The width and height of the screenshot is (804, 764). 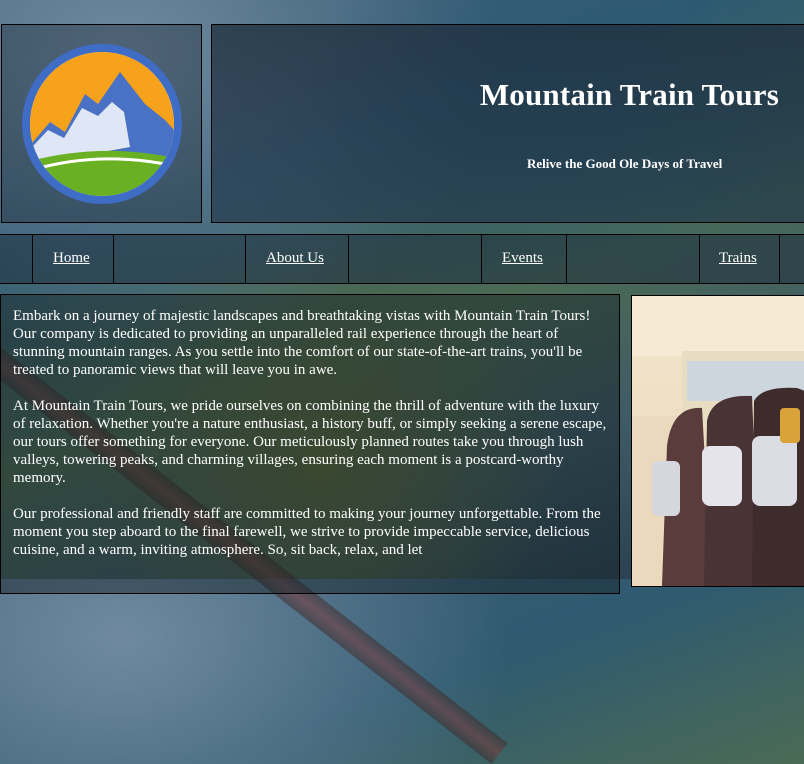 I want to click on nav-link-home: Home, so click(x=71, y=258).